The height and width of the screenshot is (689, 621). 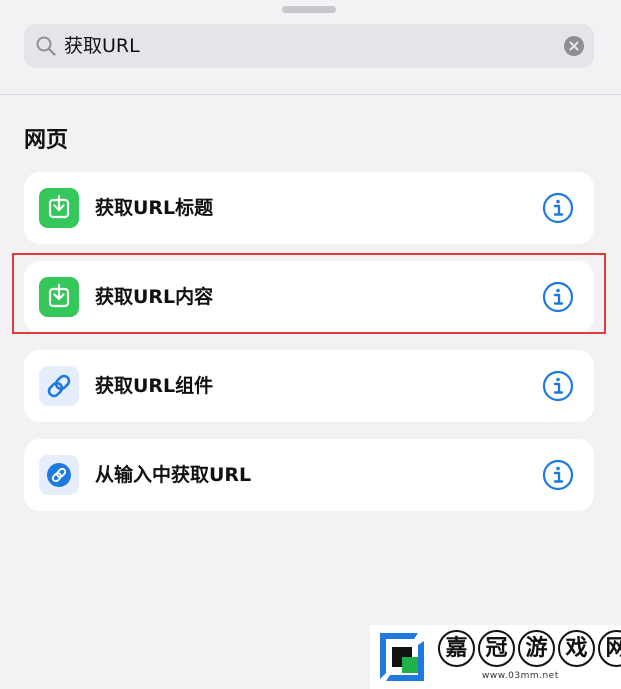 I want to click on search-bar, so click(x=309, y=46).